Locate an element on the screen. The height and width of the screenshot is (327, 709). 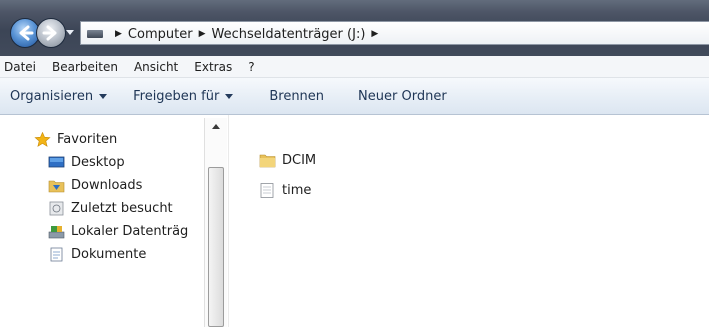
new-folder-label: Neuer Ordner is located at coordinates (402, 96).